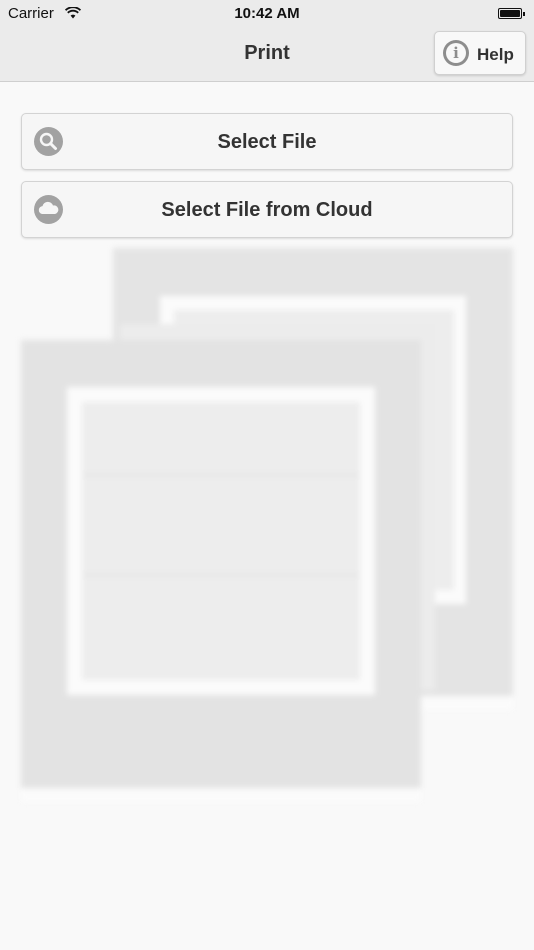  Describe the element at coordinates (495, 54) in the screenshot. I see `help-button-label: Help` at that location.